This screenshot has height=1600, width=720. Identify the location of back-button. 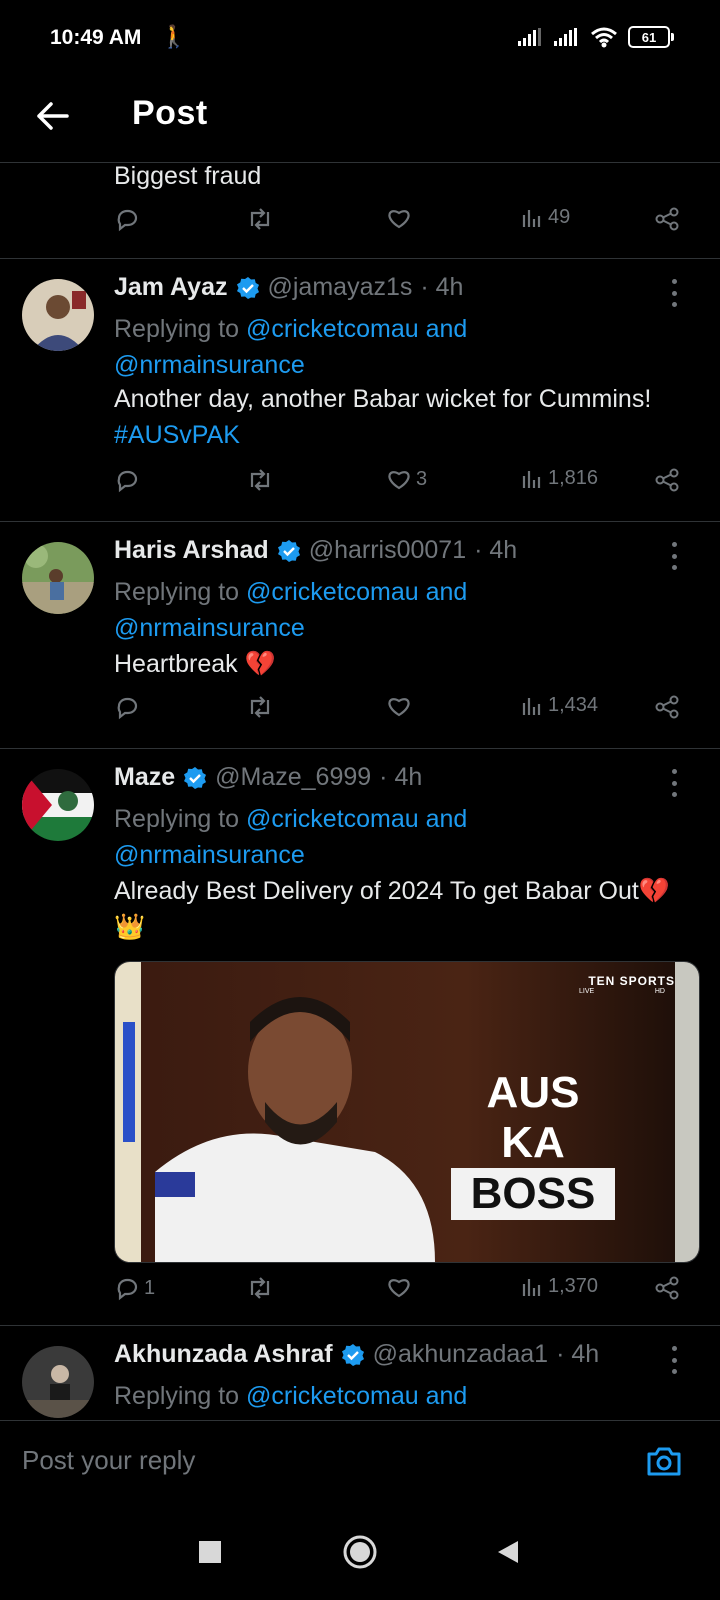
(52, 116).